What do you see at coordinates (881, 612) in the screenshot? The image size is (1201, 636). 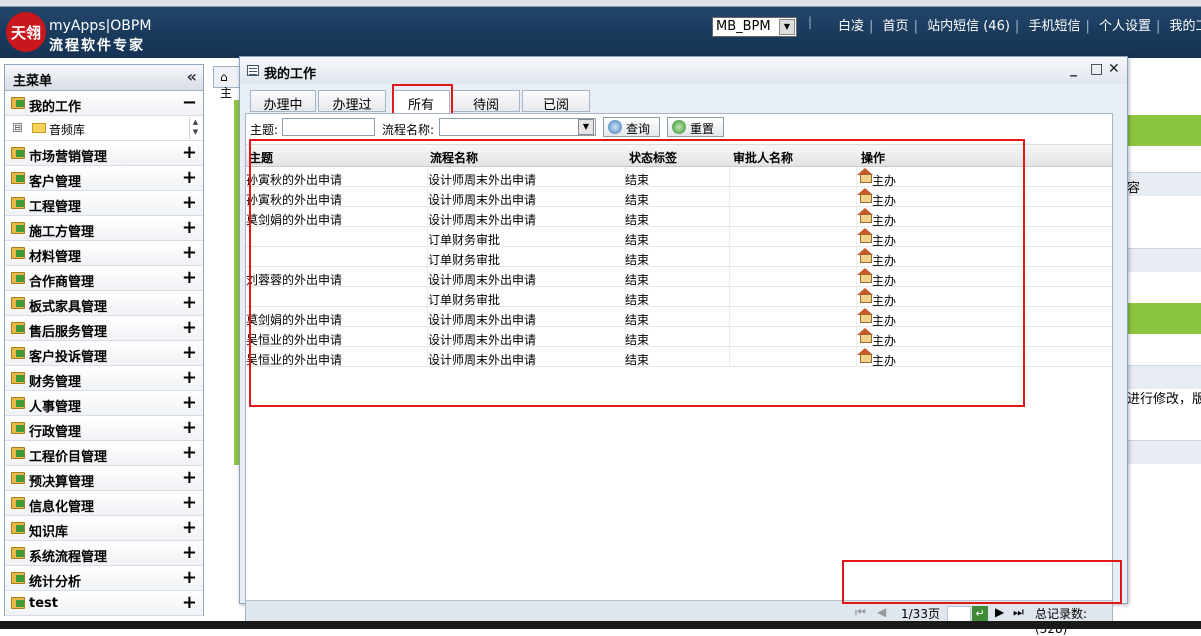 I see `prev-page-icon: ◀` at bounding box center [881, 612].